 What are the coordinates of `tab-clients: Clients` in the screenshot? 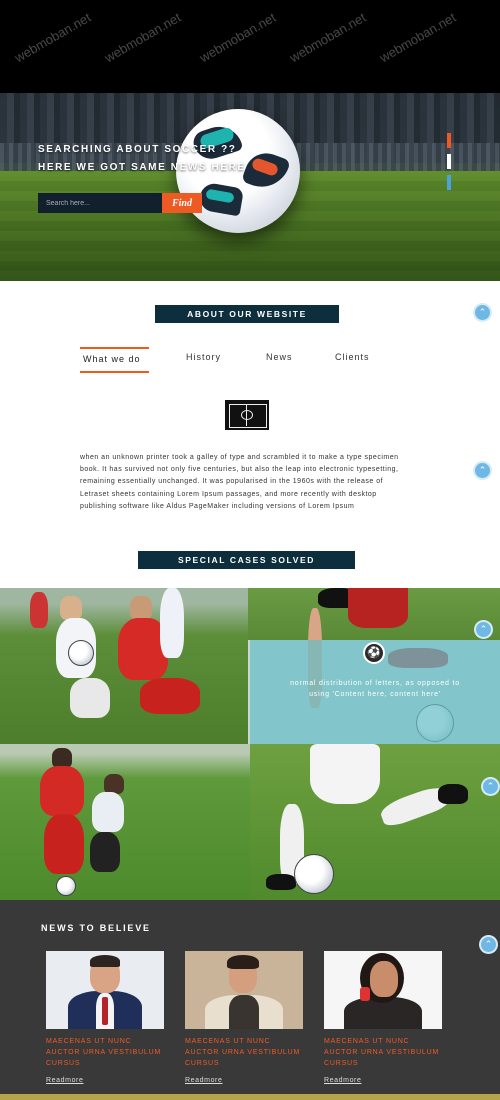 It's located at (352, 360).